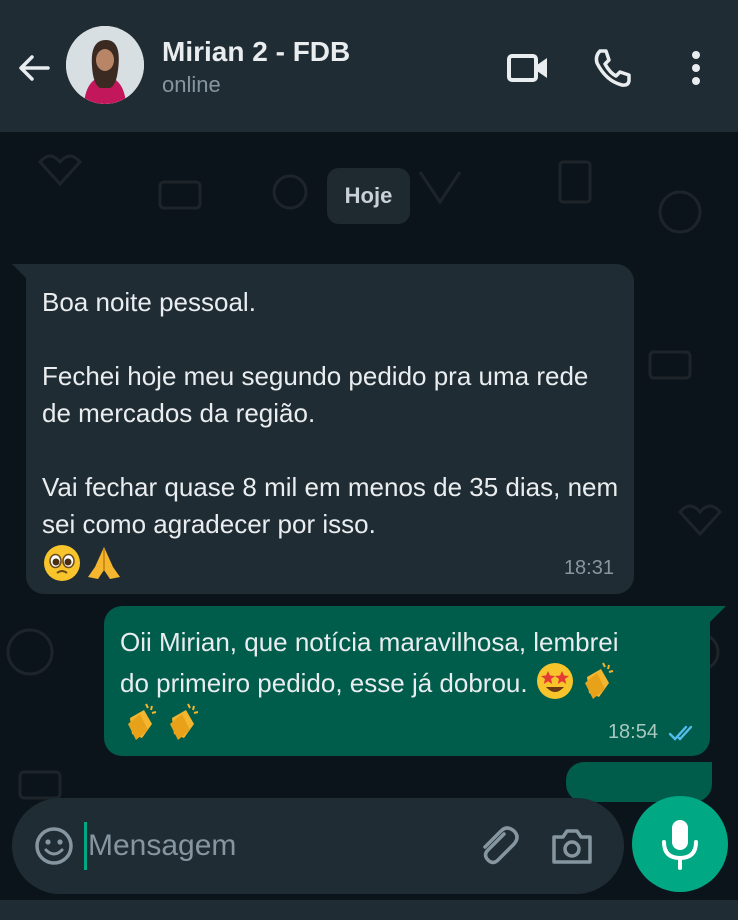  I want to click on incoming-message-time: 18:31, so click(588, 568).